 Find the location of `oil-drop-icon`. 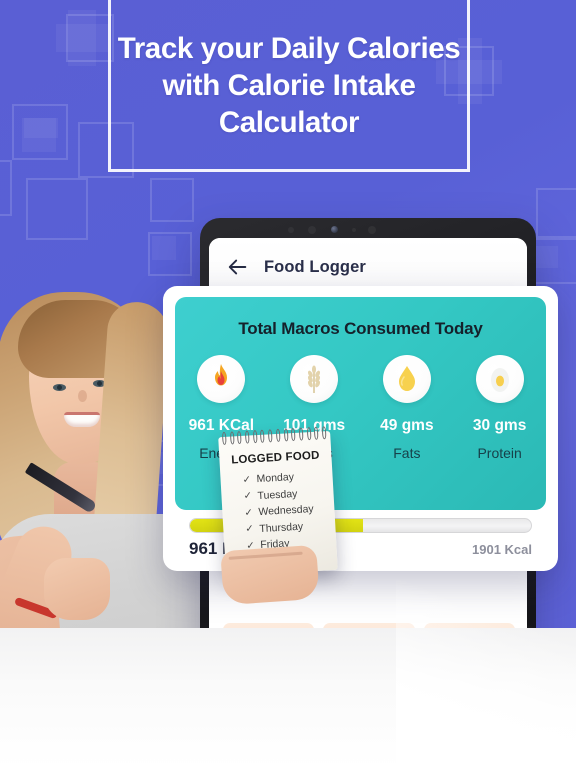

oil-drop-icon is located at coordinates (406, 378).